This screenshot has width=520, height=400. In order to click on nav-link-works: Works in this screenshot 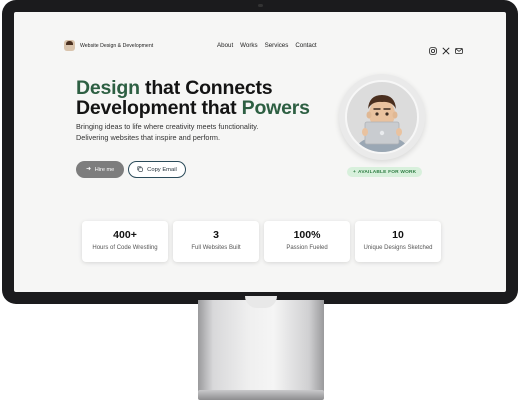, I will do `click(248, 45)`.